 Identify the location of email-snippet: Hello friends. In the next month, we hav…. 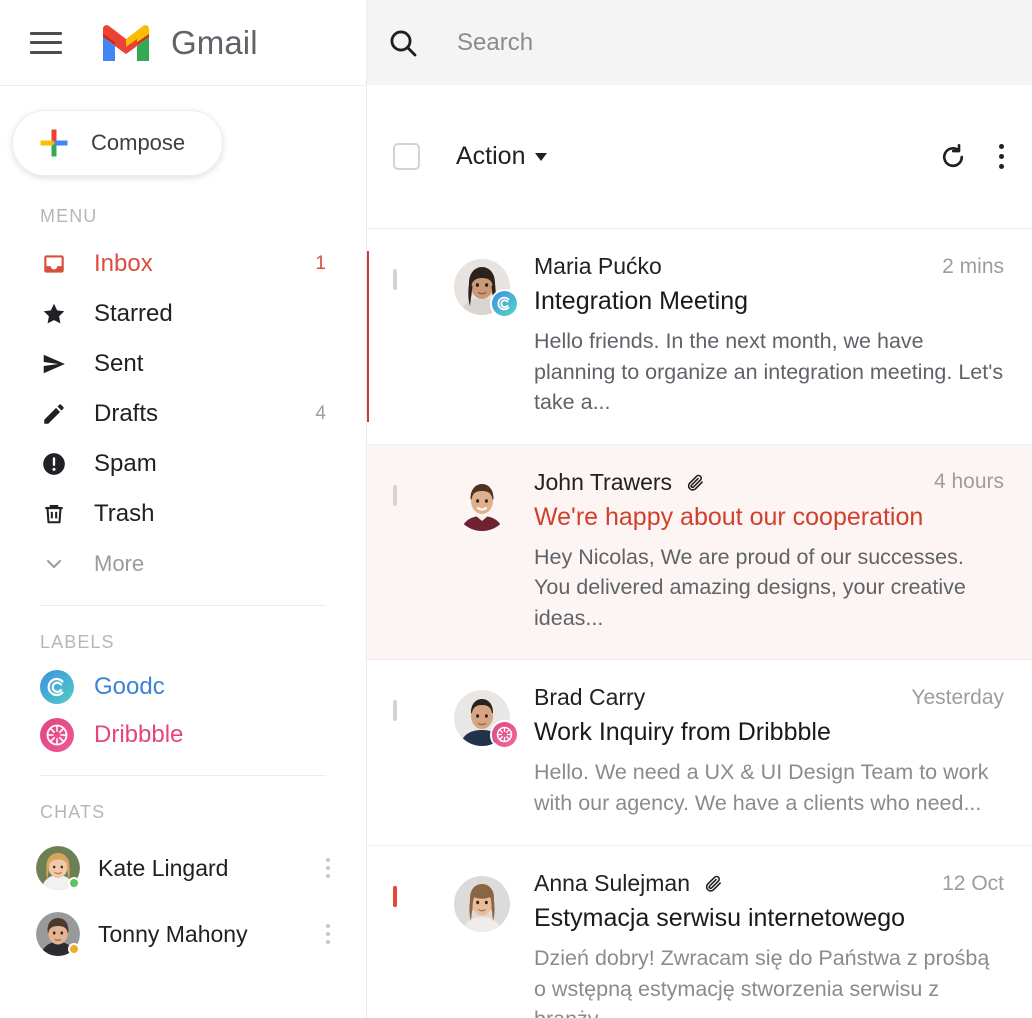
(769, 372).